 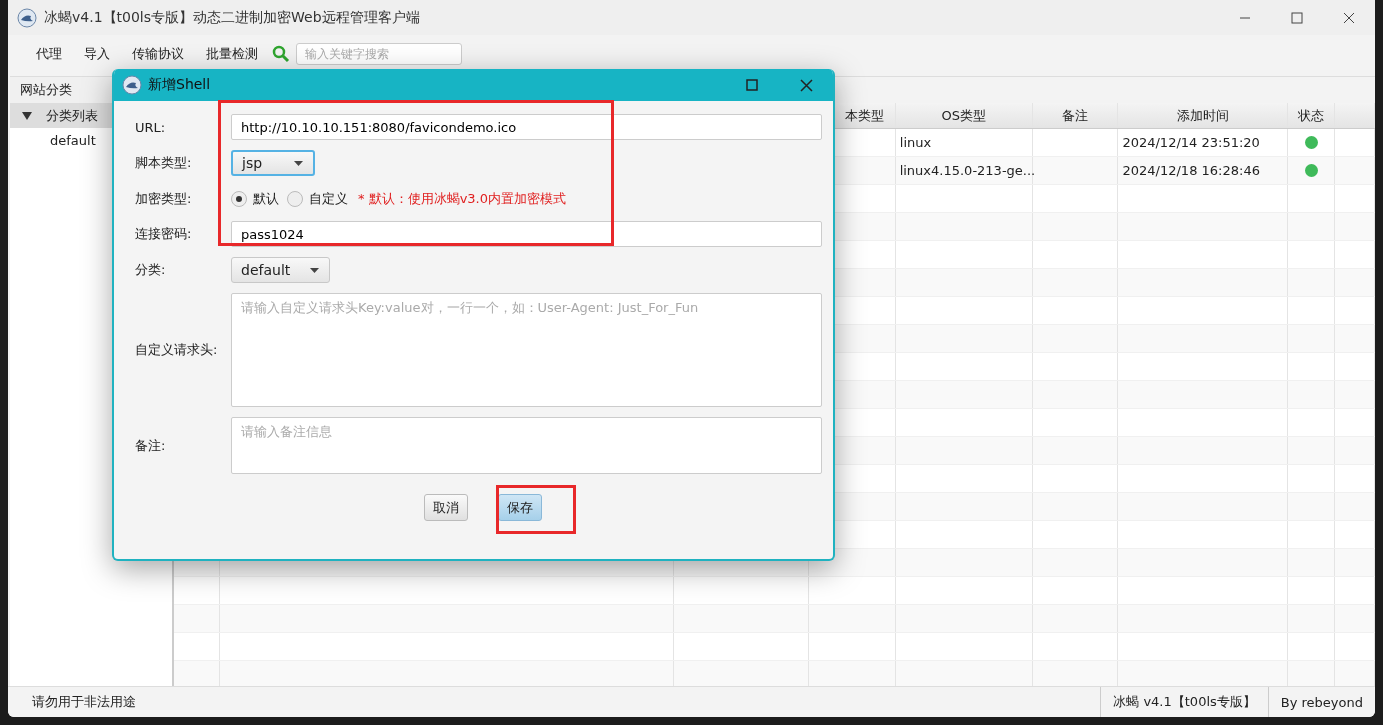 I want to click on table-cell: 2024/12/14 23:51:20, so click(x=1191, y=142).